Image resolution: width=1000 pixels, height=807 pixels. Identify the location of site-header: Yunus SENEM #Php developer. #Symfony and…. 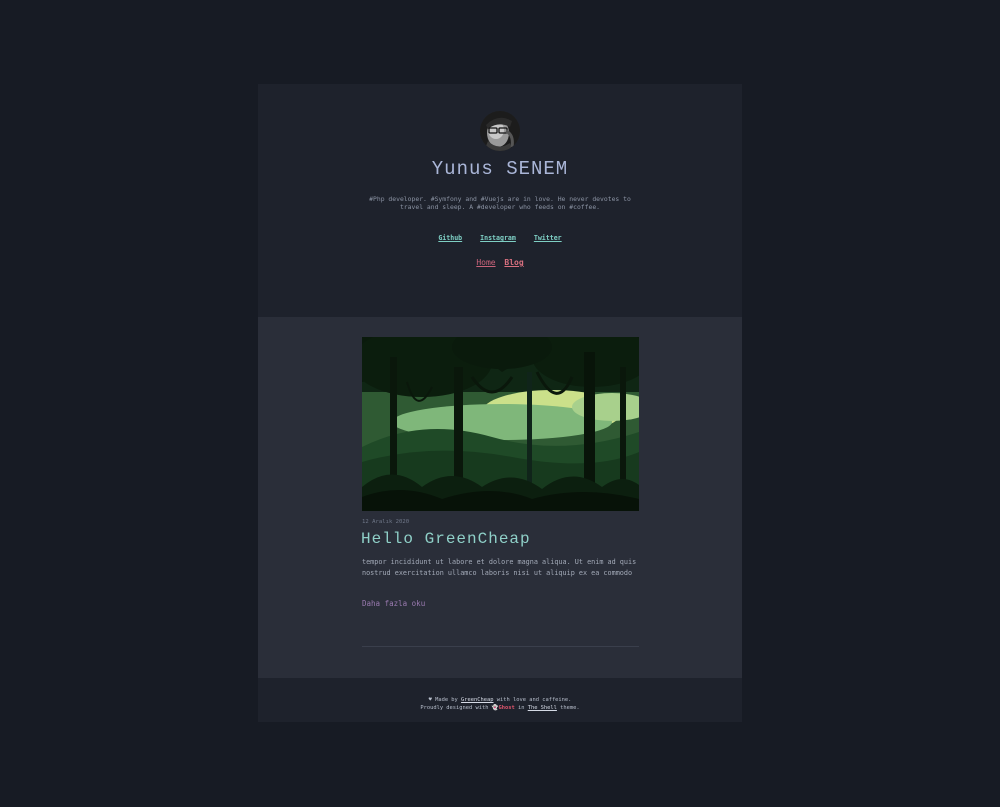
(500, 200).